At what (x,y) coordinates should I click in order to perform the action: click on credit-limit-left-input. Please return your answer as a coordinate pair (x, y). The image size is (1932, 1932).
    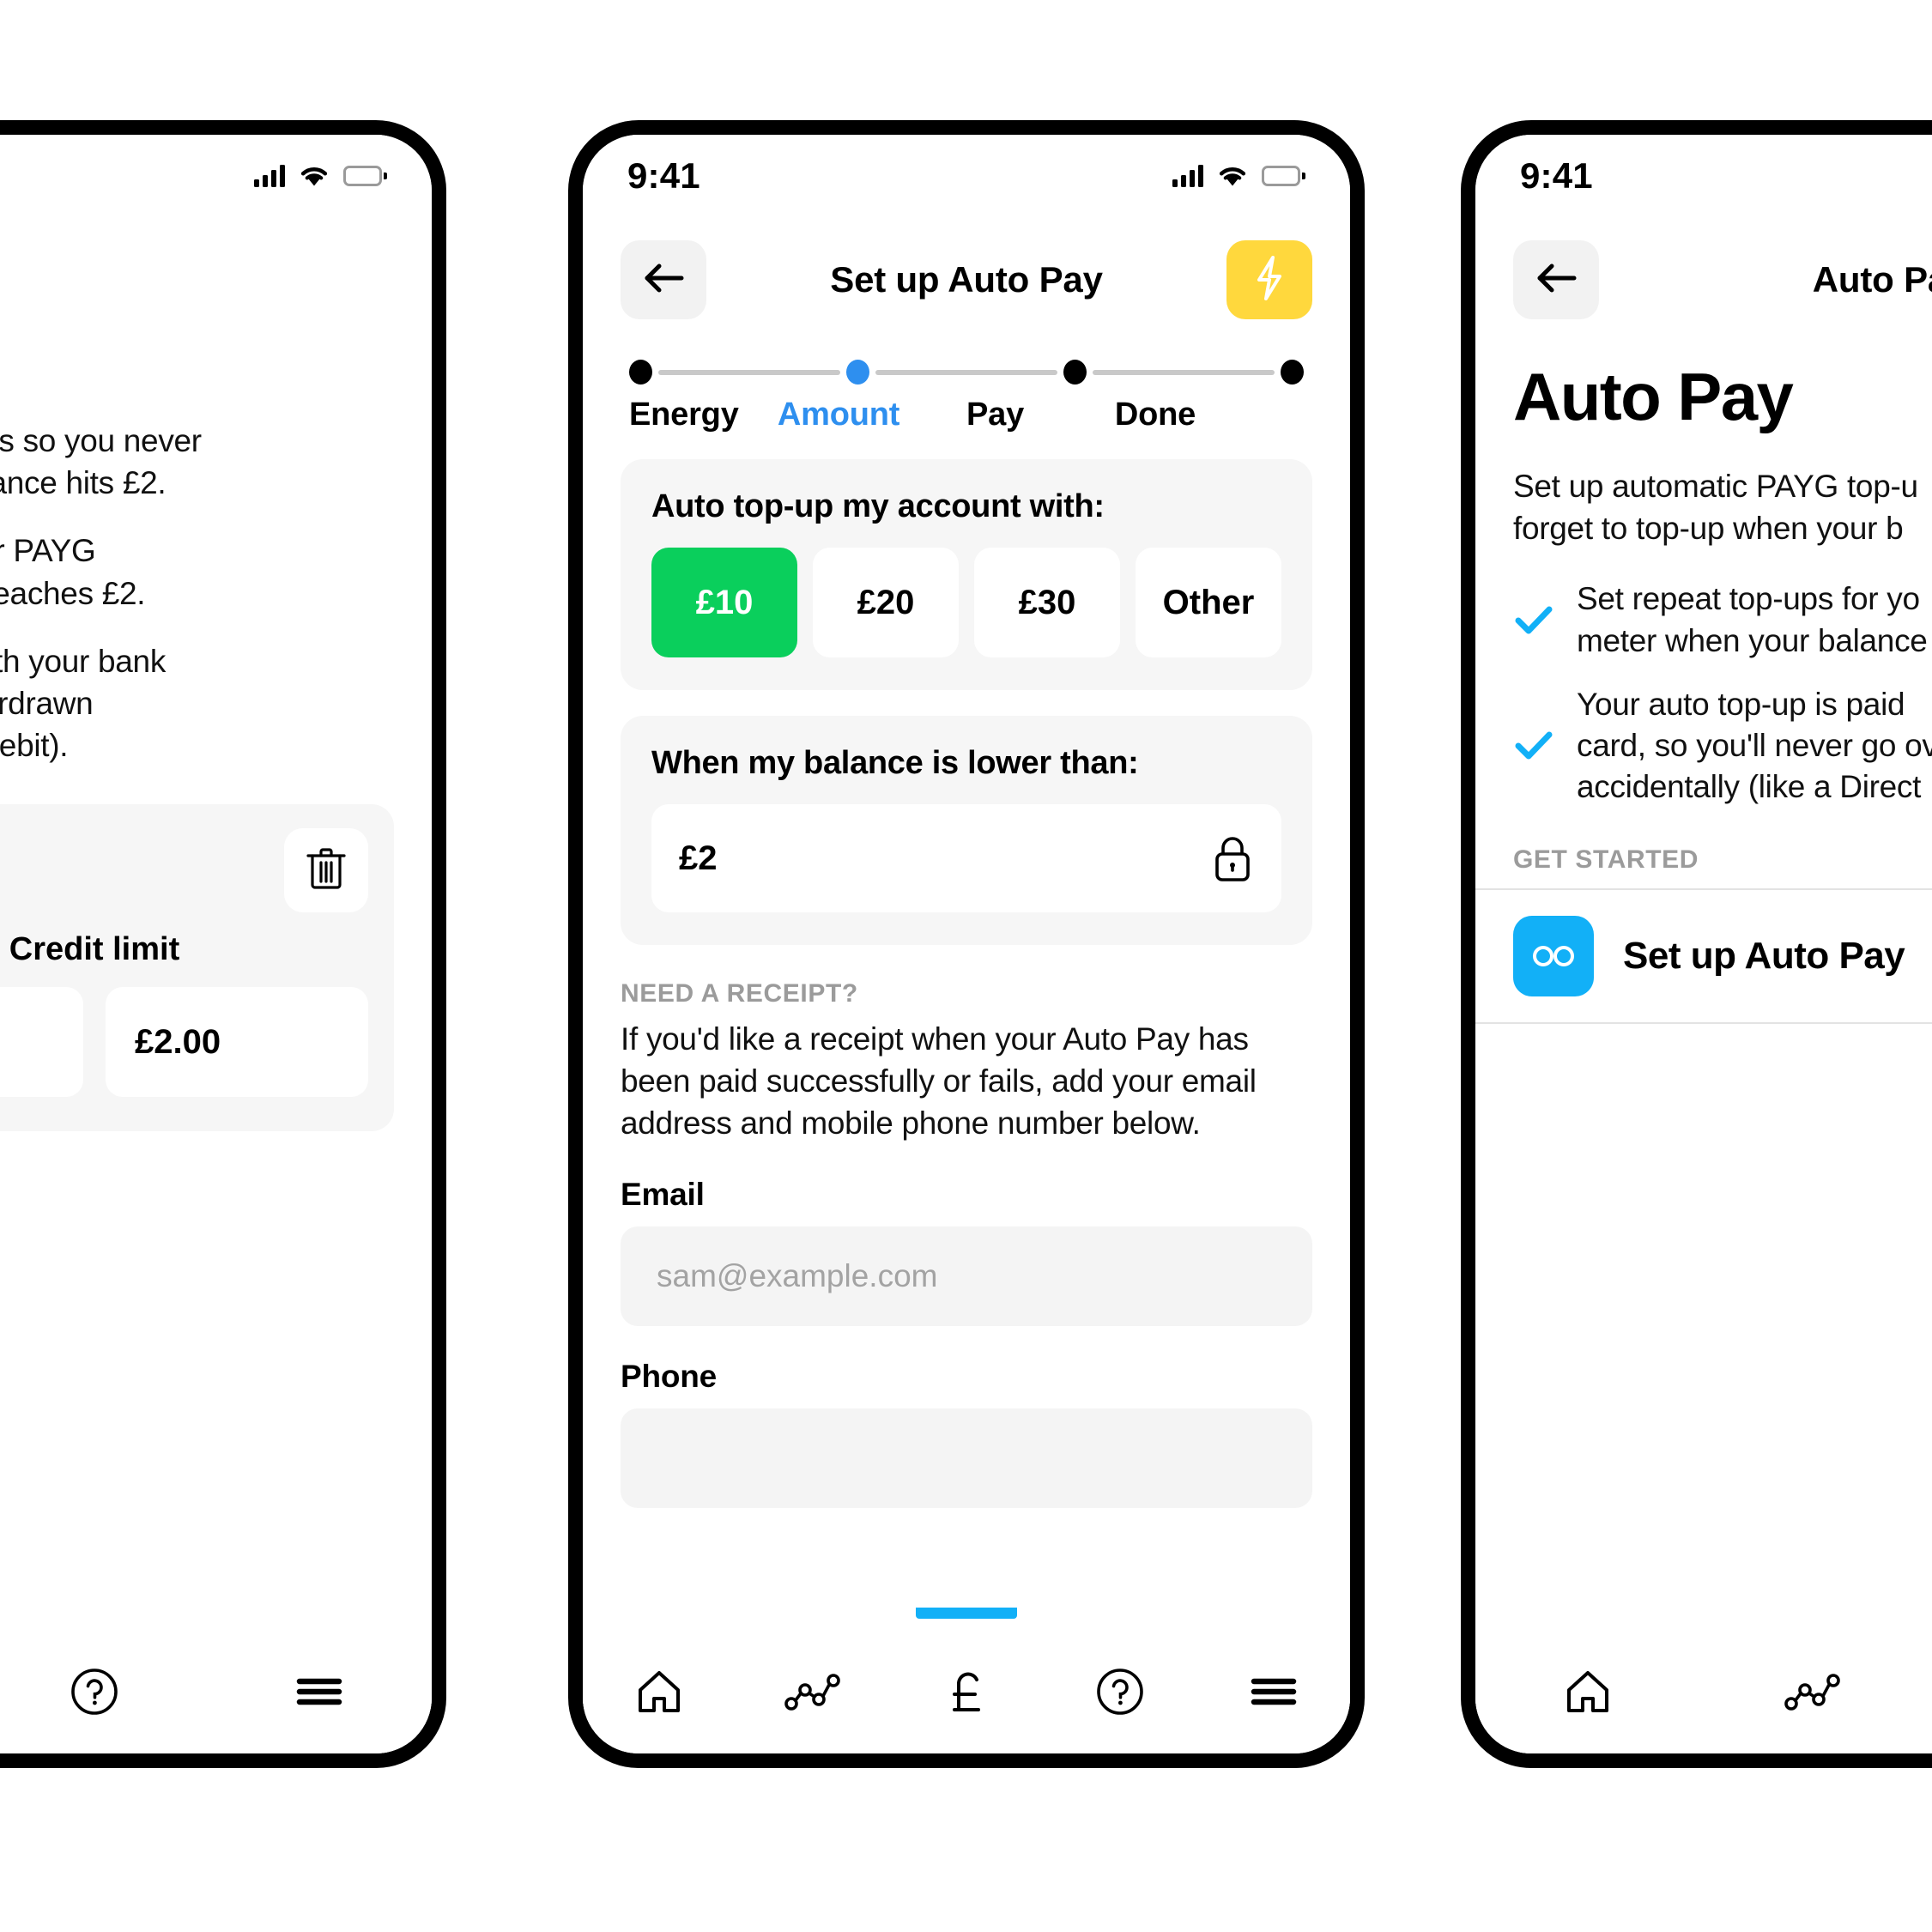
    Looking at the image, I should click on (41, 1043).